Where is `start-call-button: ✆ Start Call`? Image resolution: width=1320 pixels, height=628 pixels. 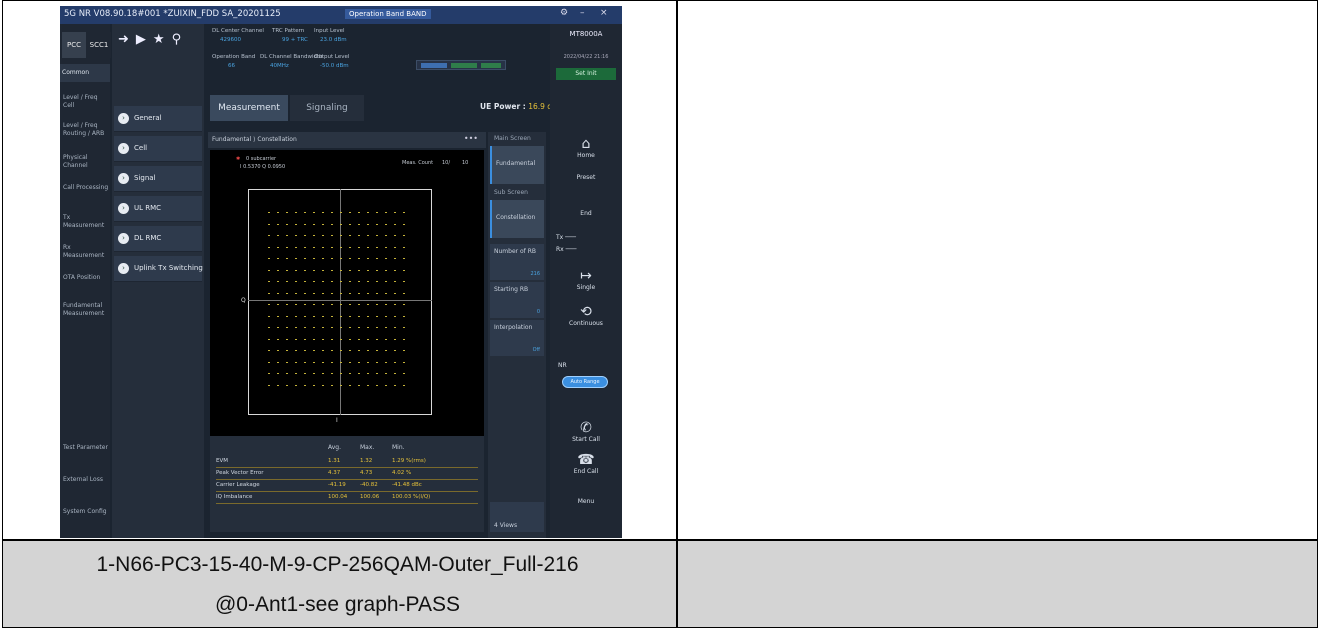
start-call-button: ✆ Start Call is located at coordinates (586, 431).